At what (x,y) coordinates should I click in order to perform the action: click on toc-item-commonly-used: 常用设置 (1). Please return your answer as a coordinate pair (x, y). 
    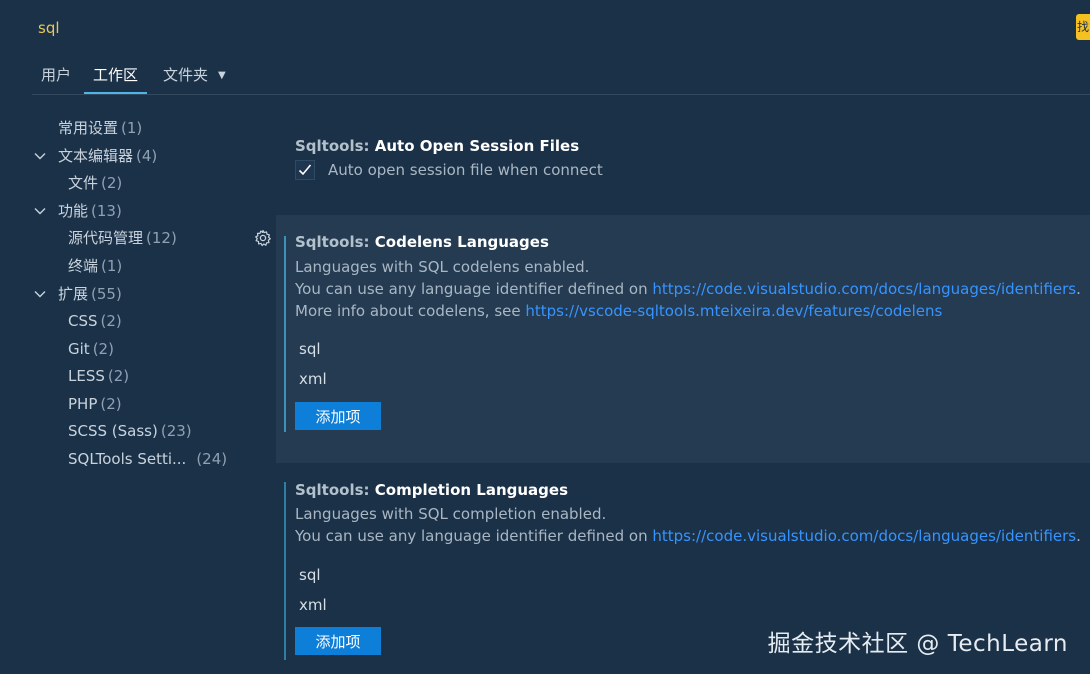
    Looking at the image, I should click on (88, 128).